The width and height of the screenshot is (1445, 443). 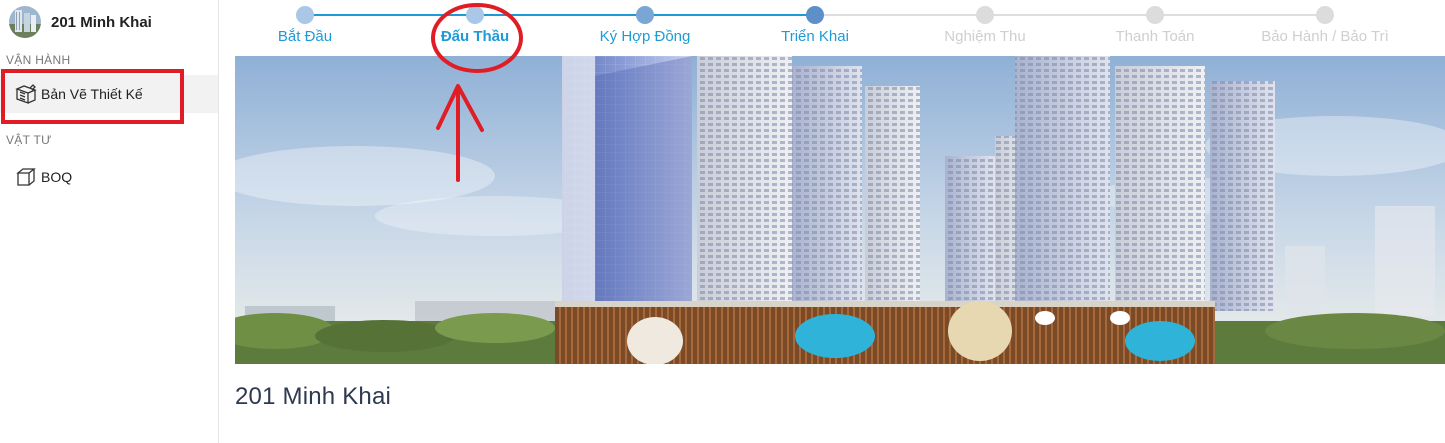 What do you see at coordinates (101, 22) in the screenshot?
I see `project-name: 201 Minh Khai` at bounding box center [101, 22].